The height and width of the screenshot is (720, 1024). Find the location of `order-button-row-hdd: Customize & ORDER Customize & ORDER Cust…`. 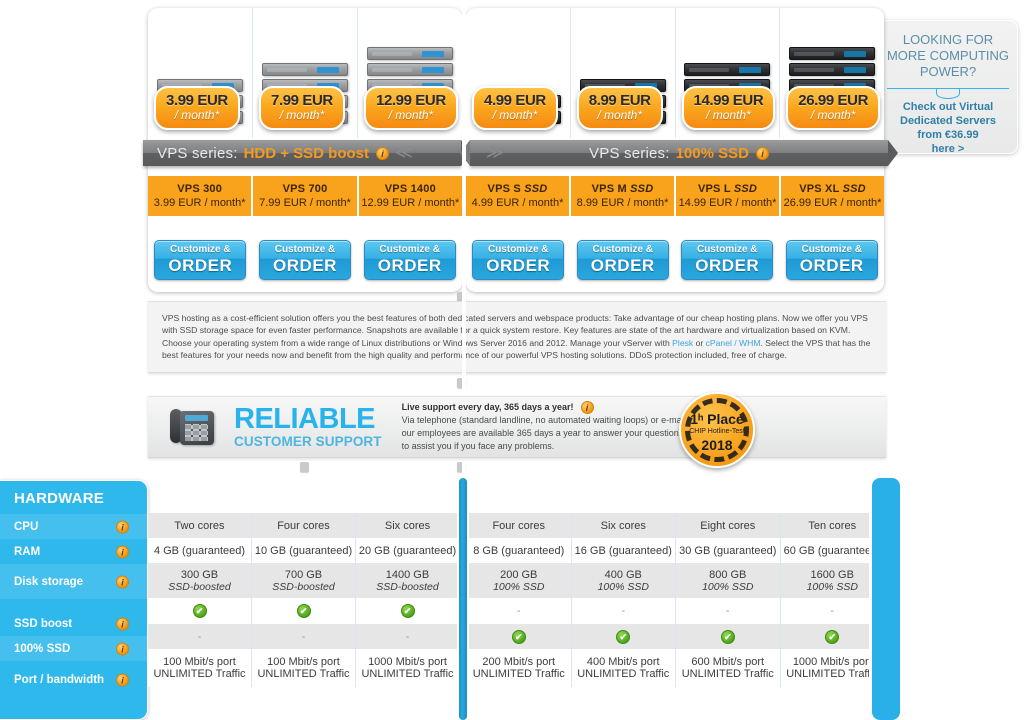

order-button-row-hdd: Customize & ORDER Customize & ORDER Cust… is located at coordinates (305, 260).